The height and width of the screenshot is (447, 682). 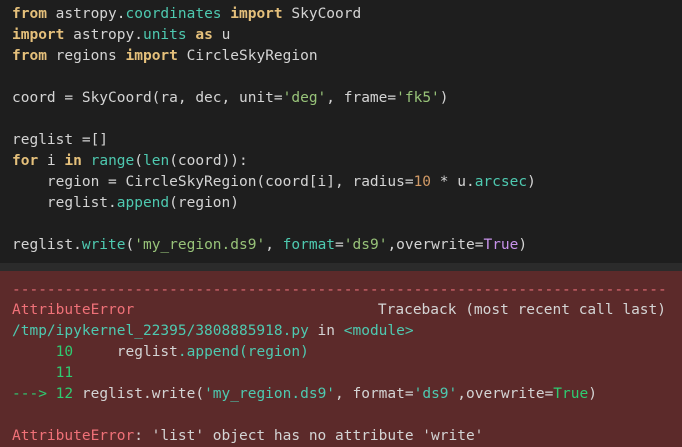 What do you see at coordinates (121, 35) in the screenshot?
I see `code-line-2: import astropy.units as u` at bounding box center [121, 35].